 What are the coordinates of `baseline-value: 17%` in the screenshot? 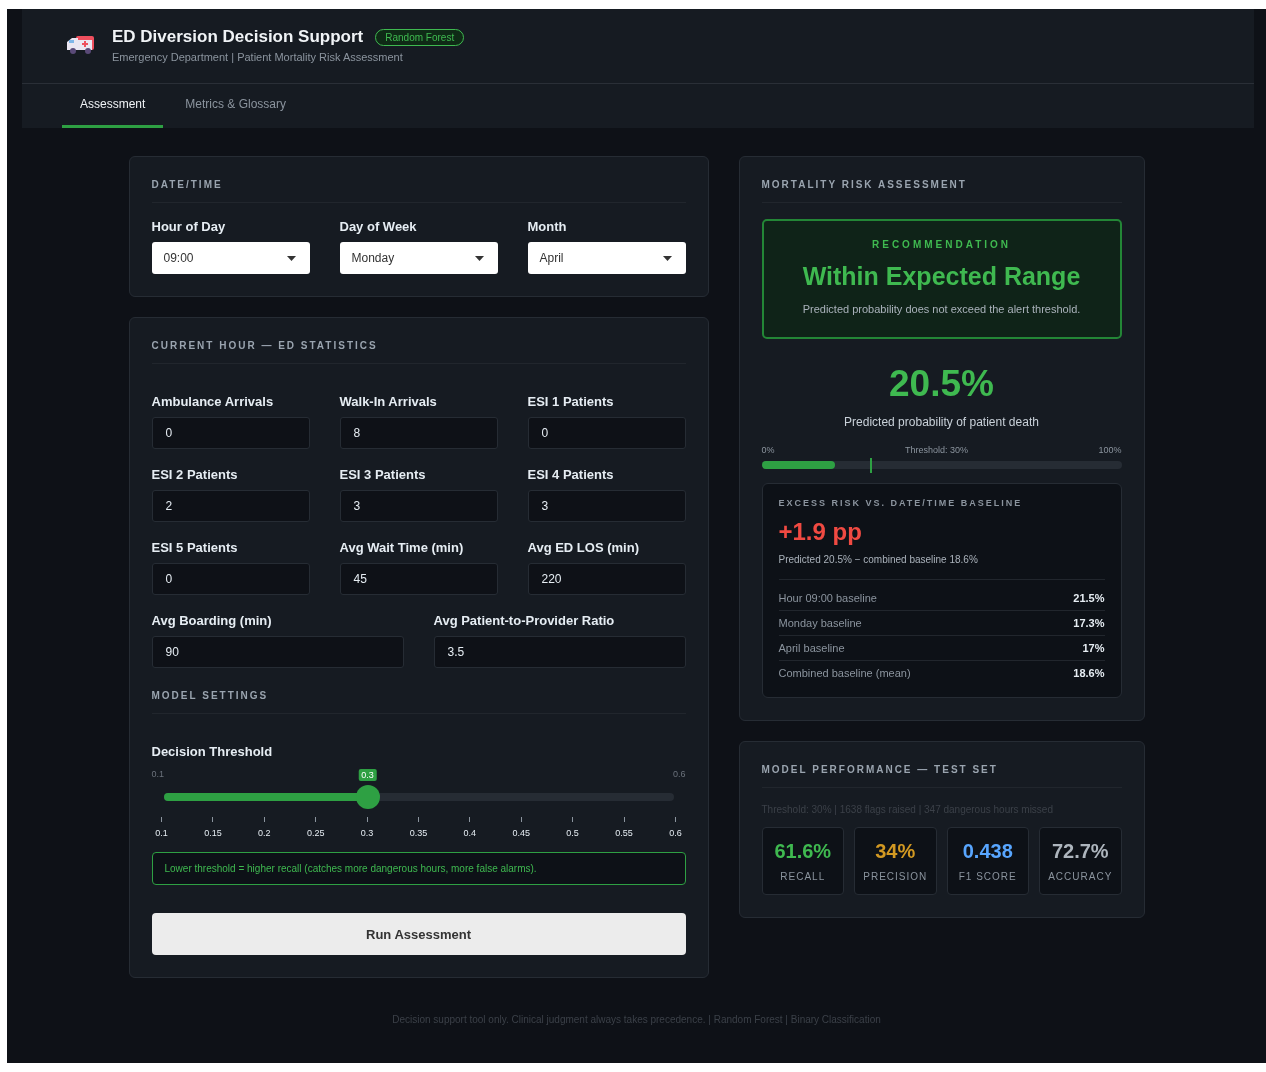 It's located at (1093, 648).